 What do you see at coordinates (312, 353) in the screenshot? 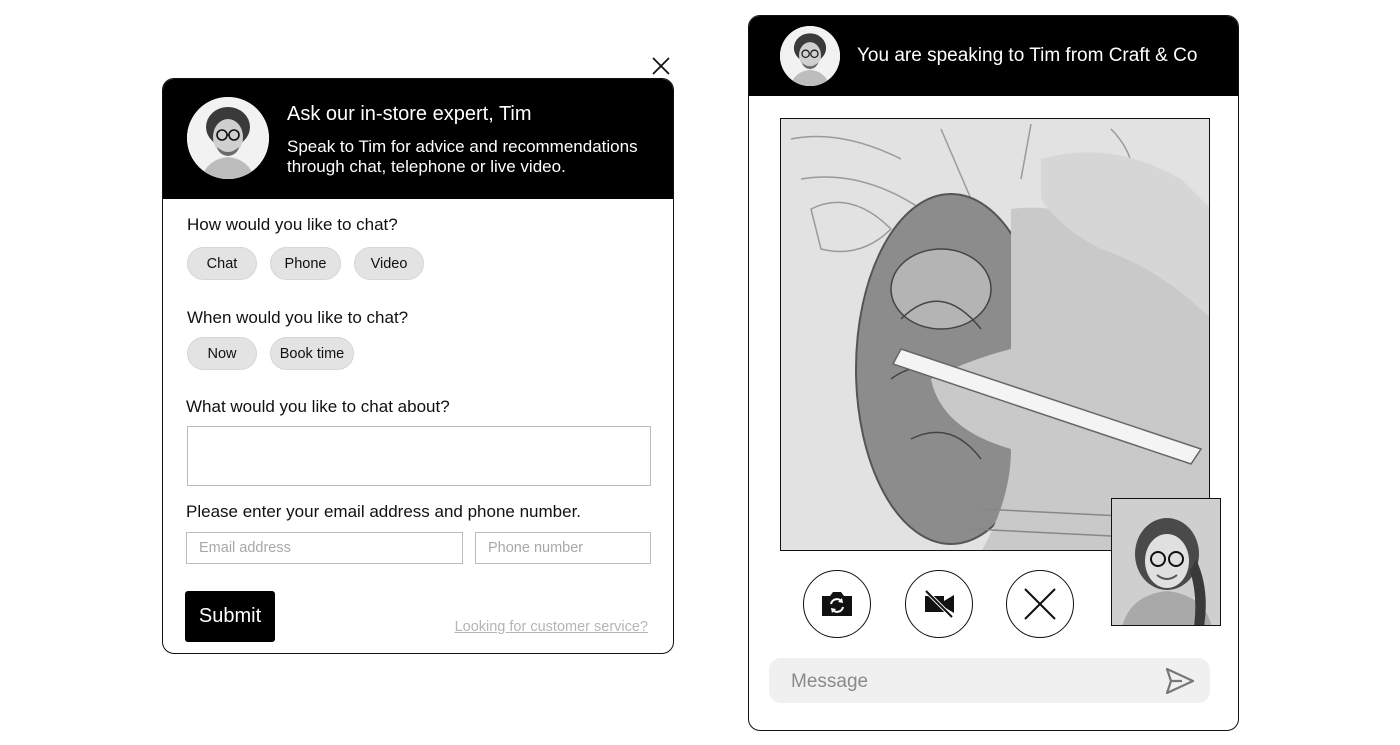
I see `time-option-book-time: Book time` at bounding box center [312, 353].